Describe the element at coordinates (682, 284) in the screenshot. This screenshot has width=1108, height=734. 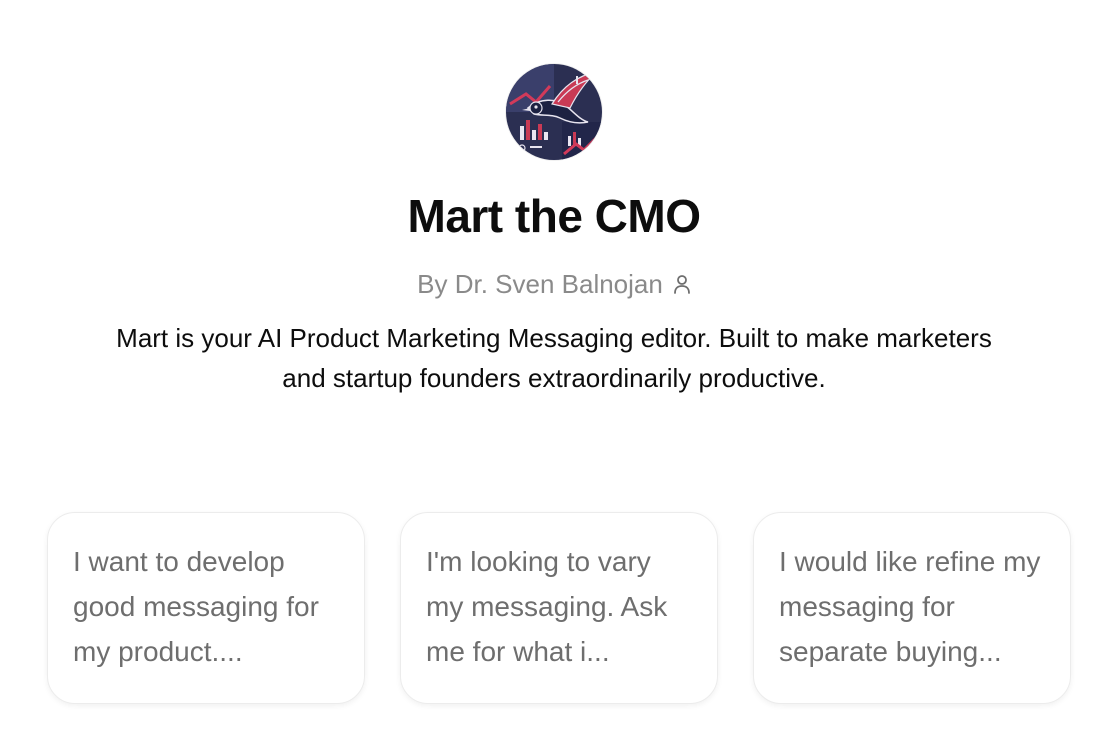
I see `person-icon` at that location.